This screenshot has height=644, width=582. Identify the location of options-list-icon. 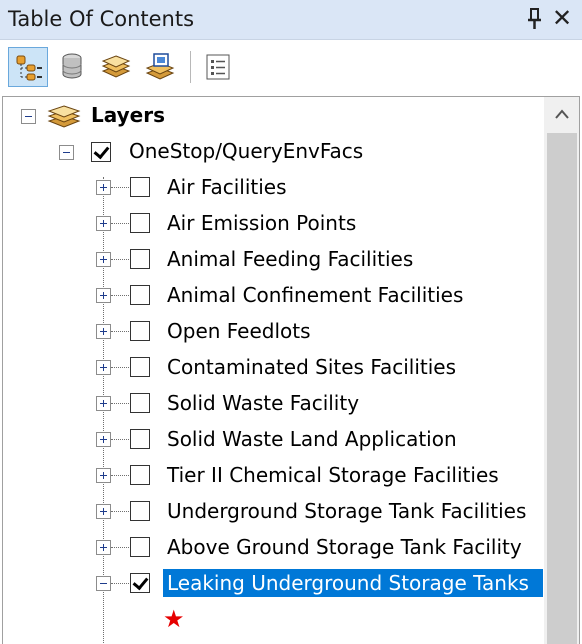
(218, 67).